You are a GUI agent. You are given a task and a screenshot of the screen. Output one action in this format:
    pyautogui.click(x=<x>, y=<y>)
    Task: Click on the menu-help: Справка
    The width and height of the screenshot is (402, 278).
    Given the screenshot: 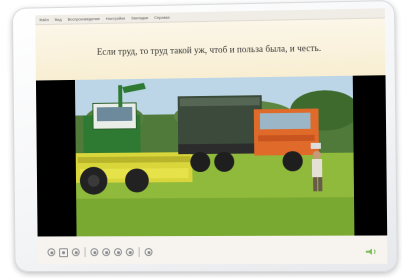 What is the action you would take?
    pyautogui.click(x=162, y=17)
    